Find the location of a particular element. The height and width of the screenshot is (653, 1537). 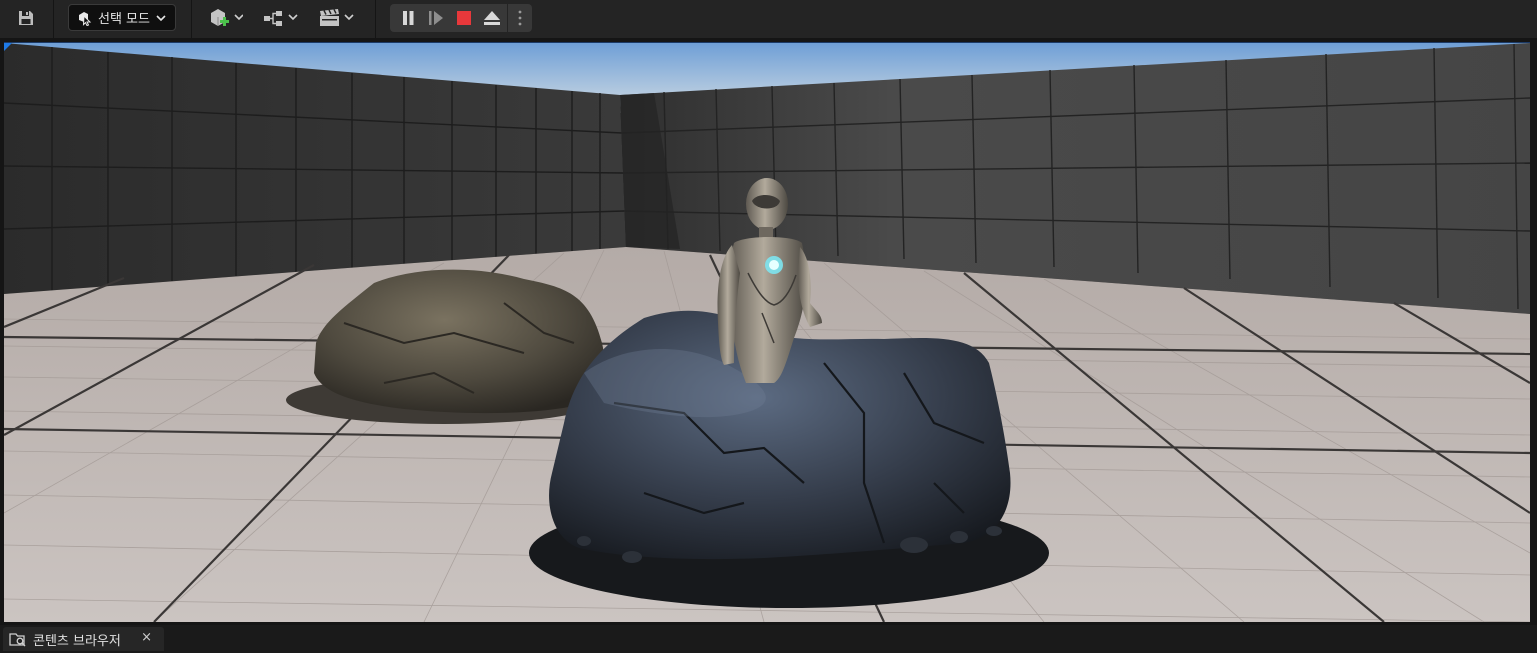

selection-mode-dropdown: 선택 모드 is located at coordinates (122, 17).